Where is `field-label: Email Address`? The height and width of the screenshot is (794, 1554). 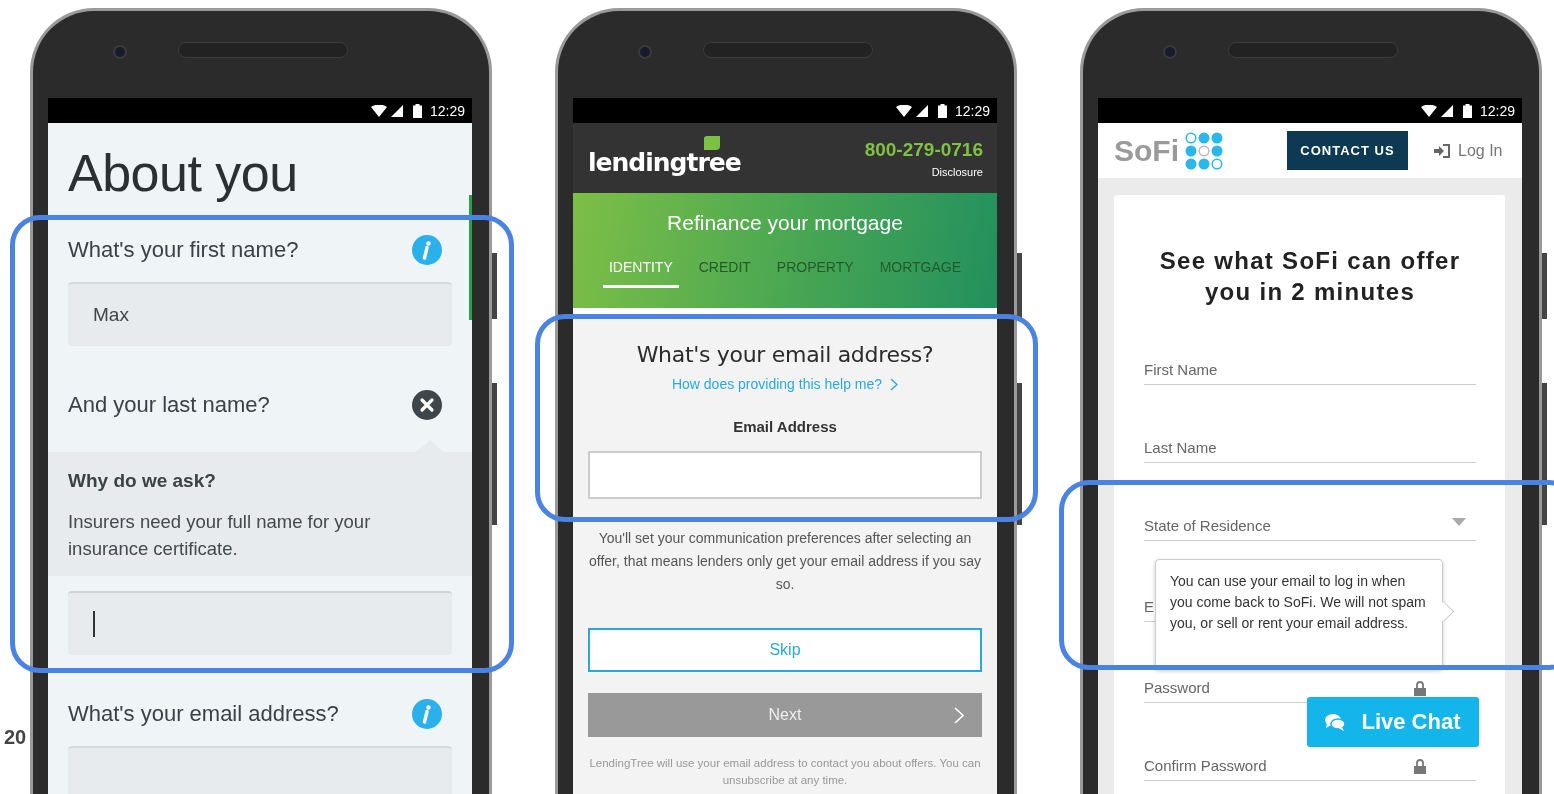
field-label: Email Address is located at coordinates (785, 426).